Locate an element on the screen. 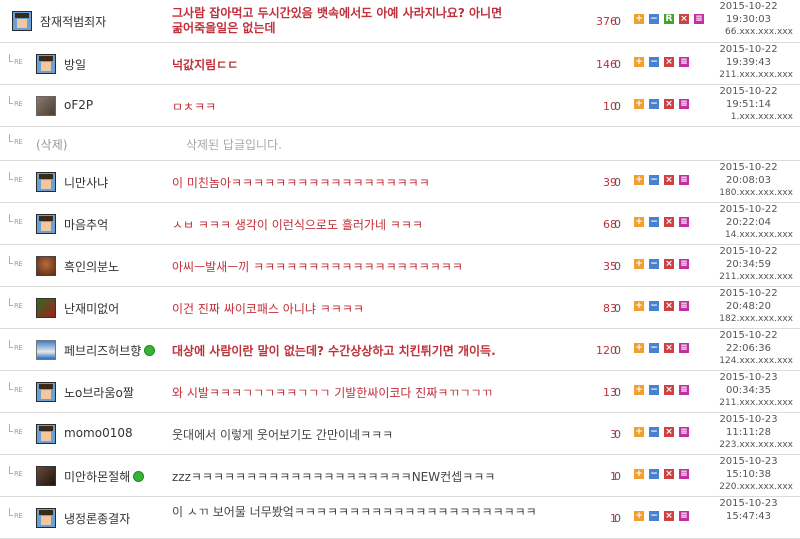  comment-text: zzzㅋㅋㅋㅋㅋㅋㅋㅋㅋㅋㅋㅋㅋㅋㅋㅋㅋㅋㅋㅋNEW컨셉ㅋㅋㅋ is located at coordinates (334, 477).